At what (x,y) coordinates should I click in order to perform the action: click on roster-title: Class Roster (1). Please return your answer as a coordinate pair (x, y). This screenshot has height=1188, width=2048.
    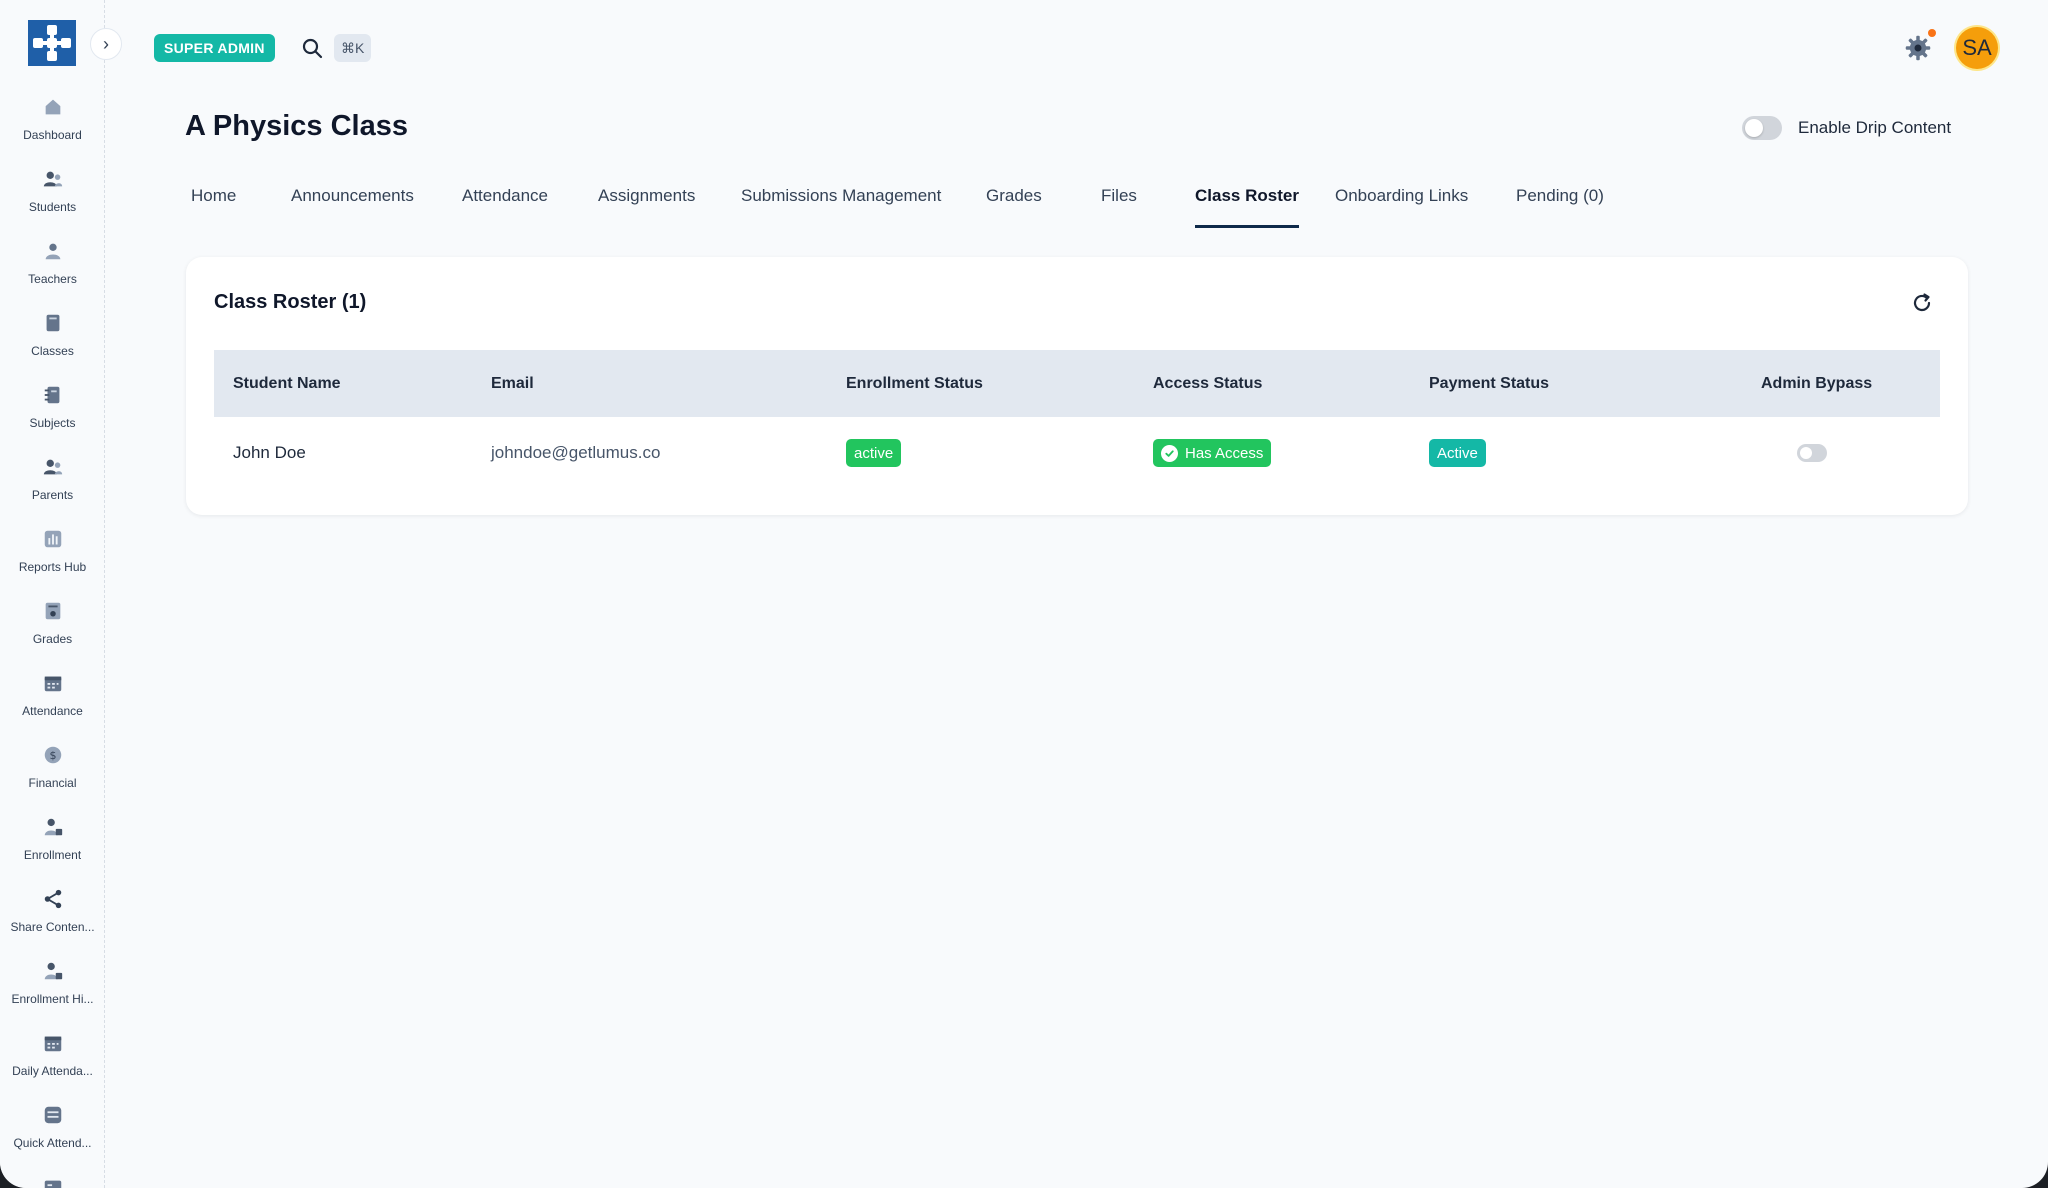
    Looking at the image, I should click on (290, 302).